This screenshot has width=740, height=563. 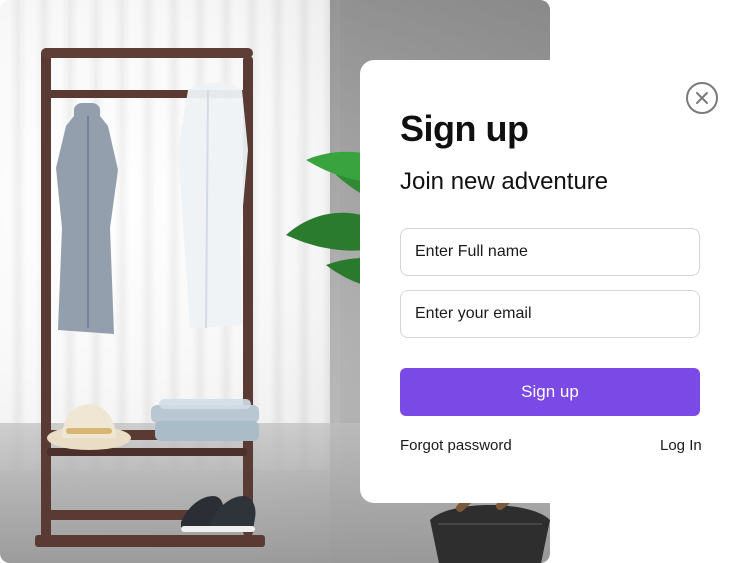 What do you see at coordinates (205, 420) in the screenshot?
I see `folded-clothes-image` at bounding box center [205, 420].